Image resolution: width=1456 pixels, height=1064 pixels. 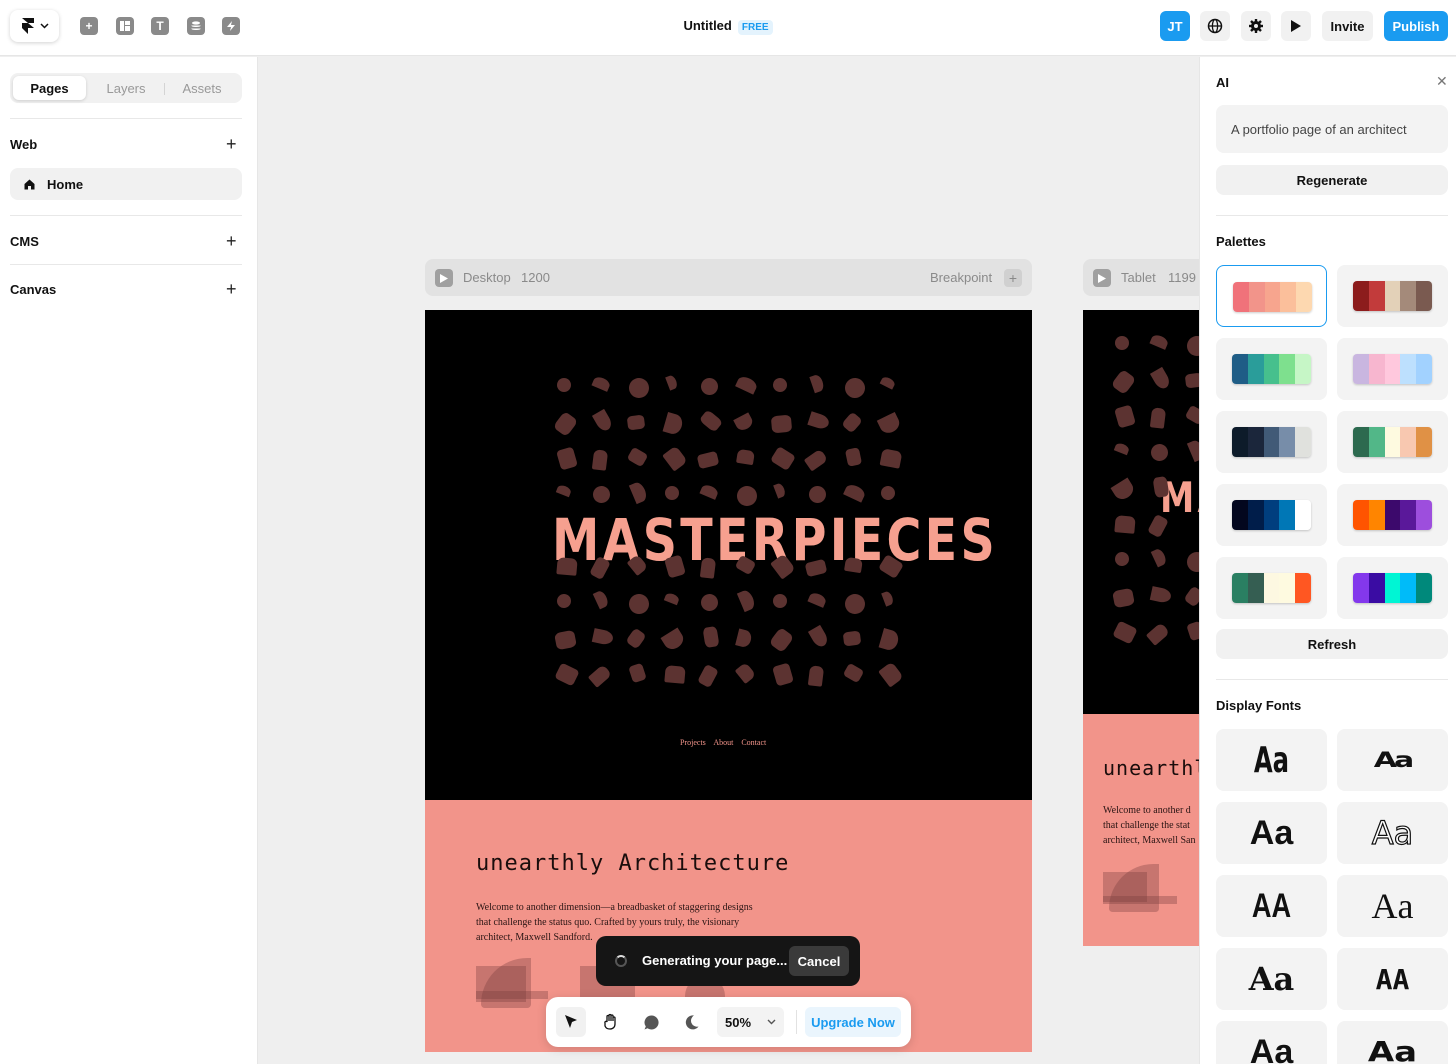 What do you see at coordinates (1416, 26) in the screenshot?
I see `publish-button: Publish` at bounding box center [1416, 26].